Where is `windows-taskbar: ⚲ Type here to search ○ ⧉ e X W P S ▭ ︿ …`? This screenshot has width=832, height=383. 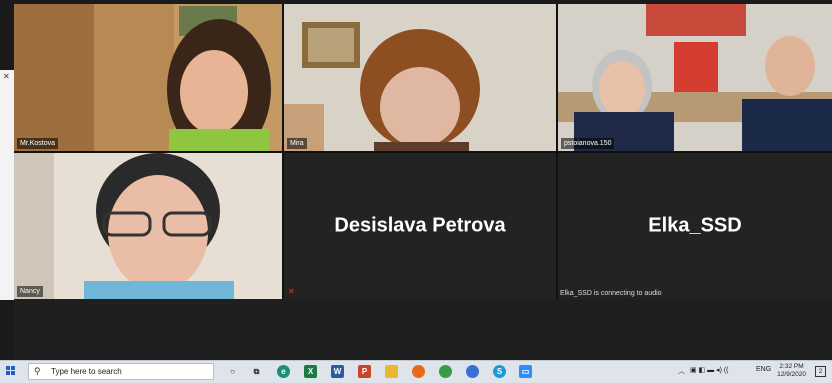
windows-taskbar: ⚲ Type here to search ○ ⧉ e X W P S ▭ ︿ … is located at coordinates (416, 371).